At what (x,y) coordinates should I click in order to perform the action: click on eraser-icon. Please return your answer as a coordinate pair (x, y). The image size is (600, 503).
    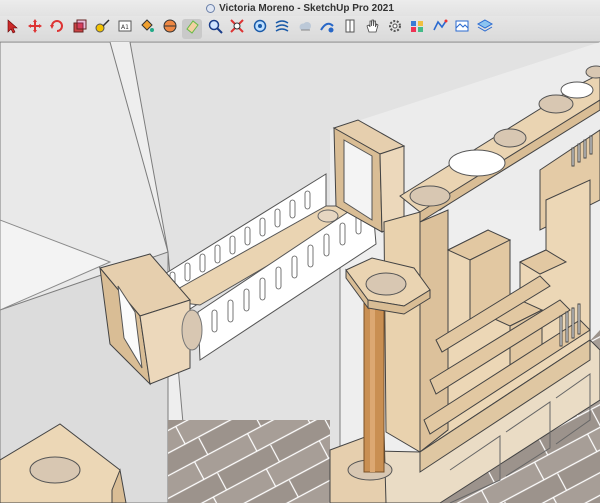
    Looking at the image, I should click on (192, 28).